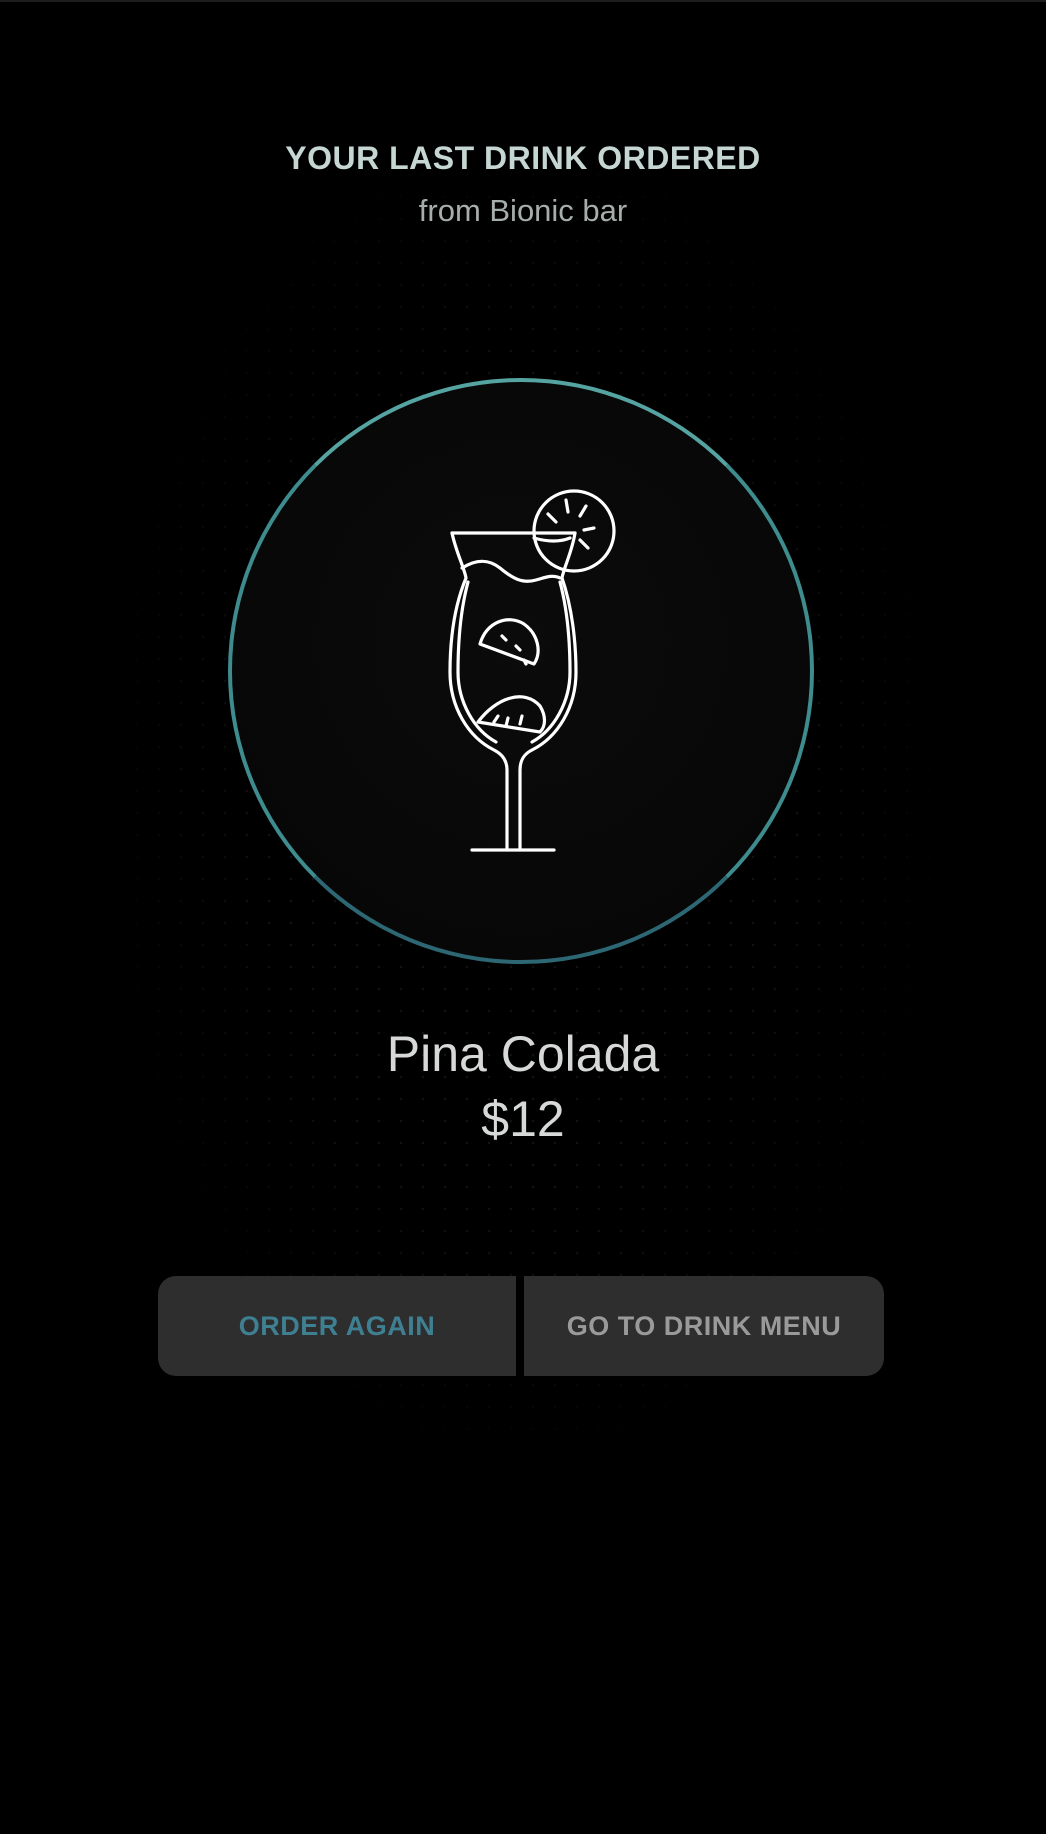  I want to click on bar-name-subtitle: from Bionic bar, so click(523, 210).